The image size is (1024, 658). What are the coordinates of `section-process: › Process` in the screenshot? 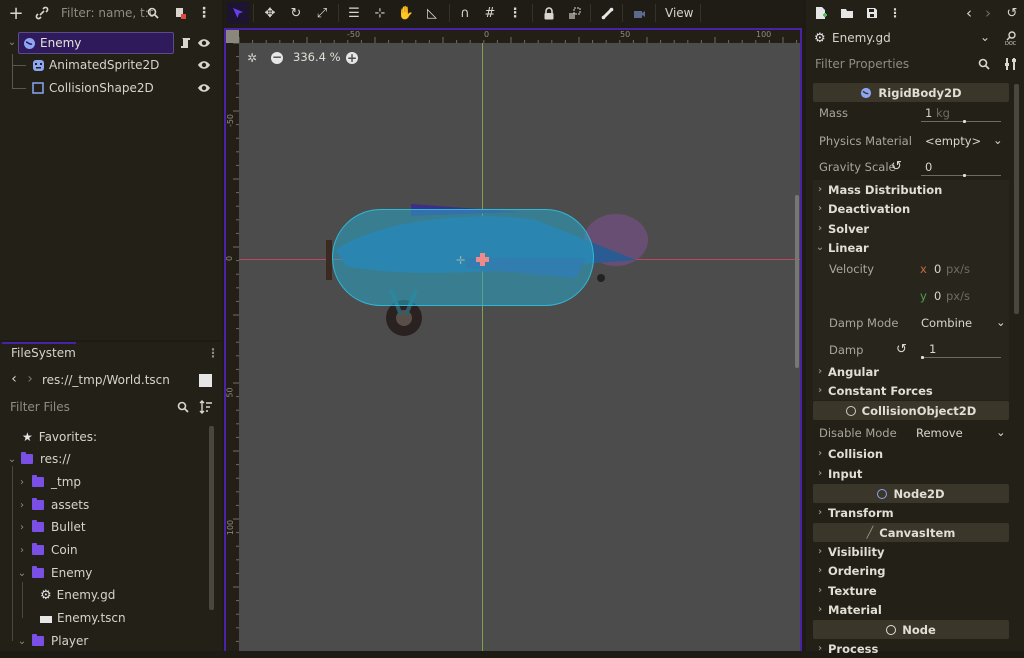 It's located at (911, 648).